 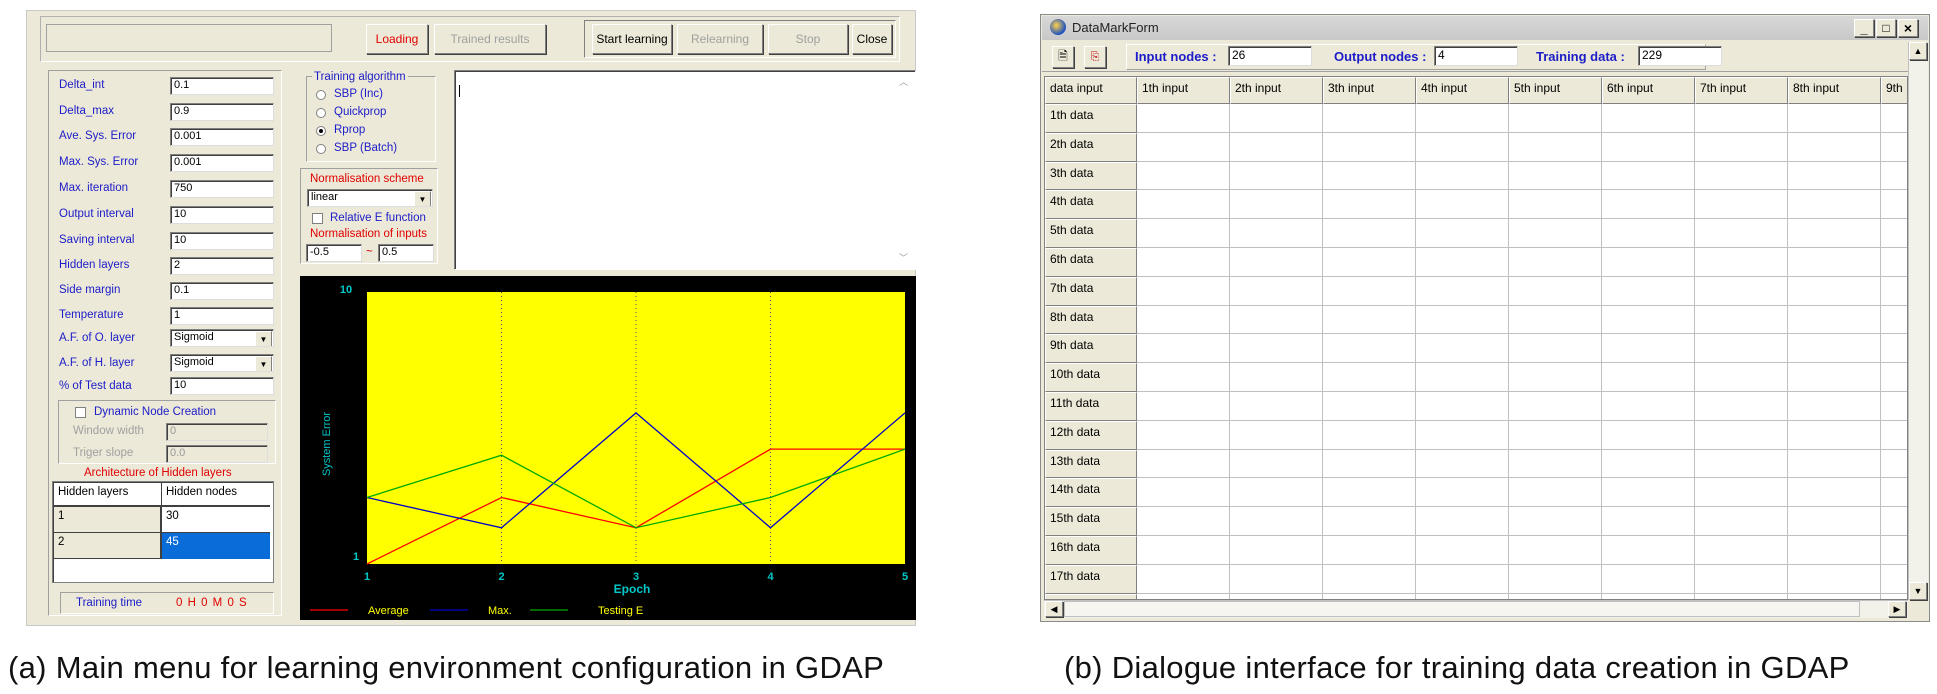 I want to click on grid-column-header: 5th input, so click(x=1555, y=90).